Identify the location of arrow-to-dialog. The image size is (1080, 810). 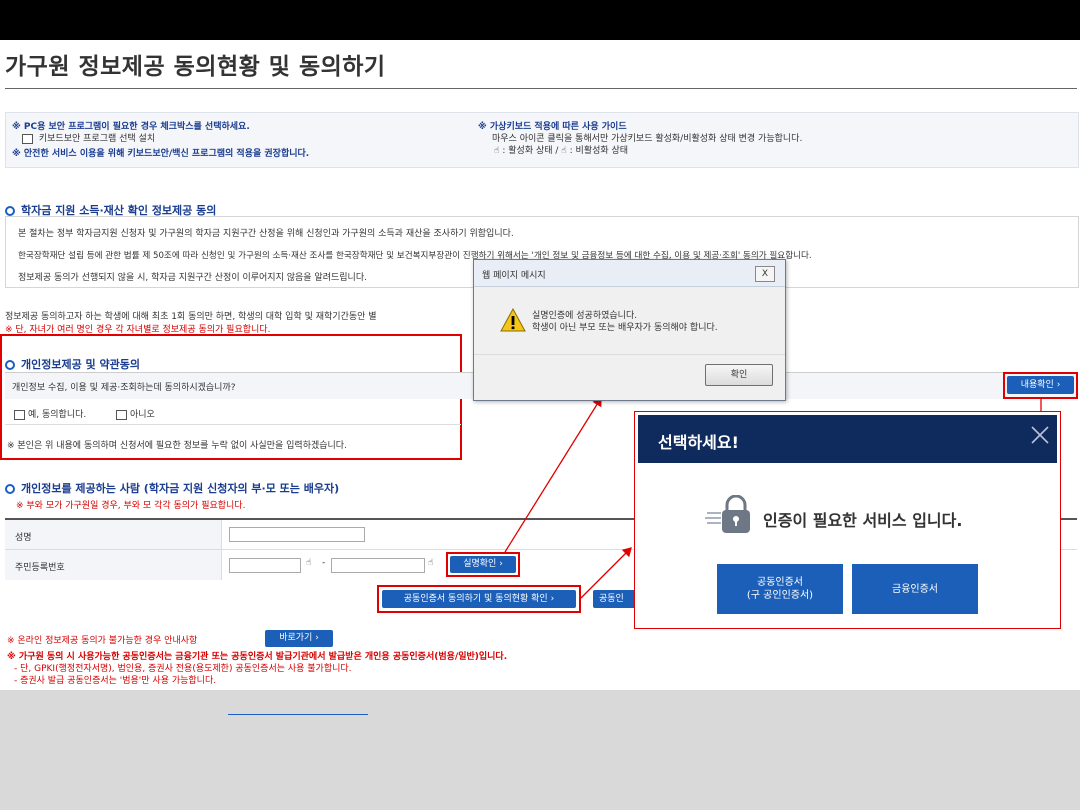
(553, 474).